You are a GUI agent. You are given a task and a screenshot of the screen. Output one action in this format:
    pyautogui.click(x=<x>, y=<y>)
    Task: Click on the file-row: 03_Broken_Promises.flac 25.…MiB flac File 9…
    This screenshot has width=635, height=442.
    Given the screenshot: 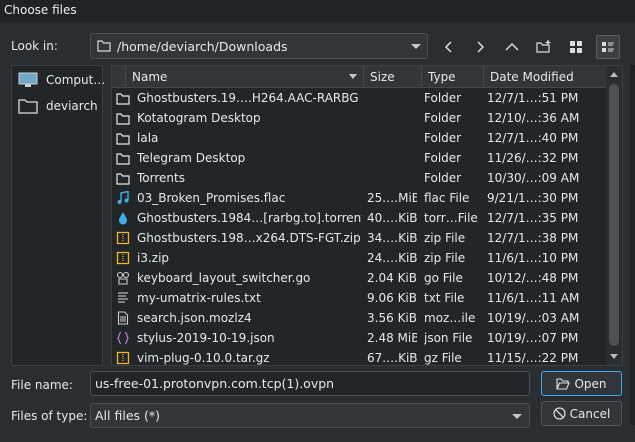 What is the action you would take?
    pyautogui.click(x=359, y=198)
    